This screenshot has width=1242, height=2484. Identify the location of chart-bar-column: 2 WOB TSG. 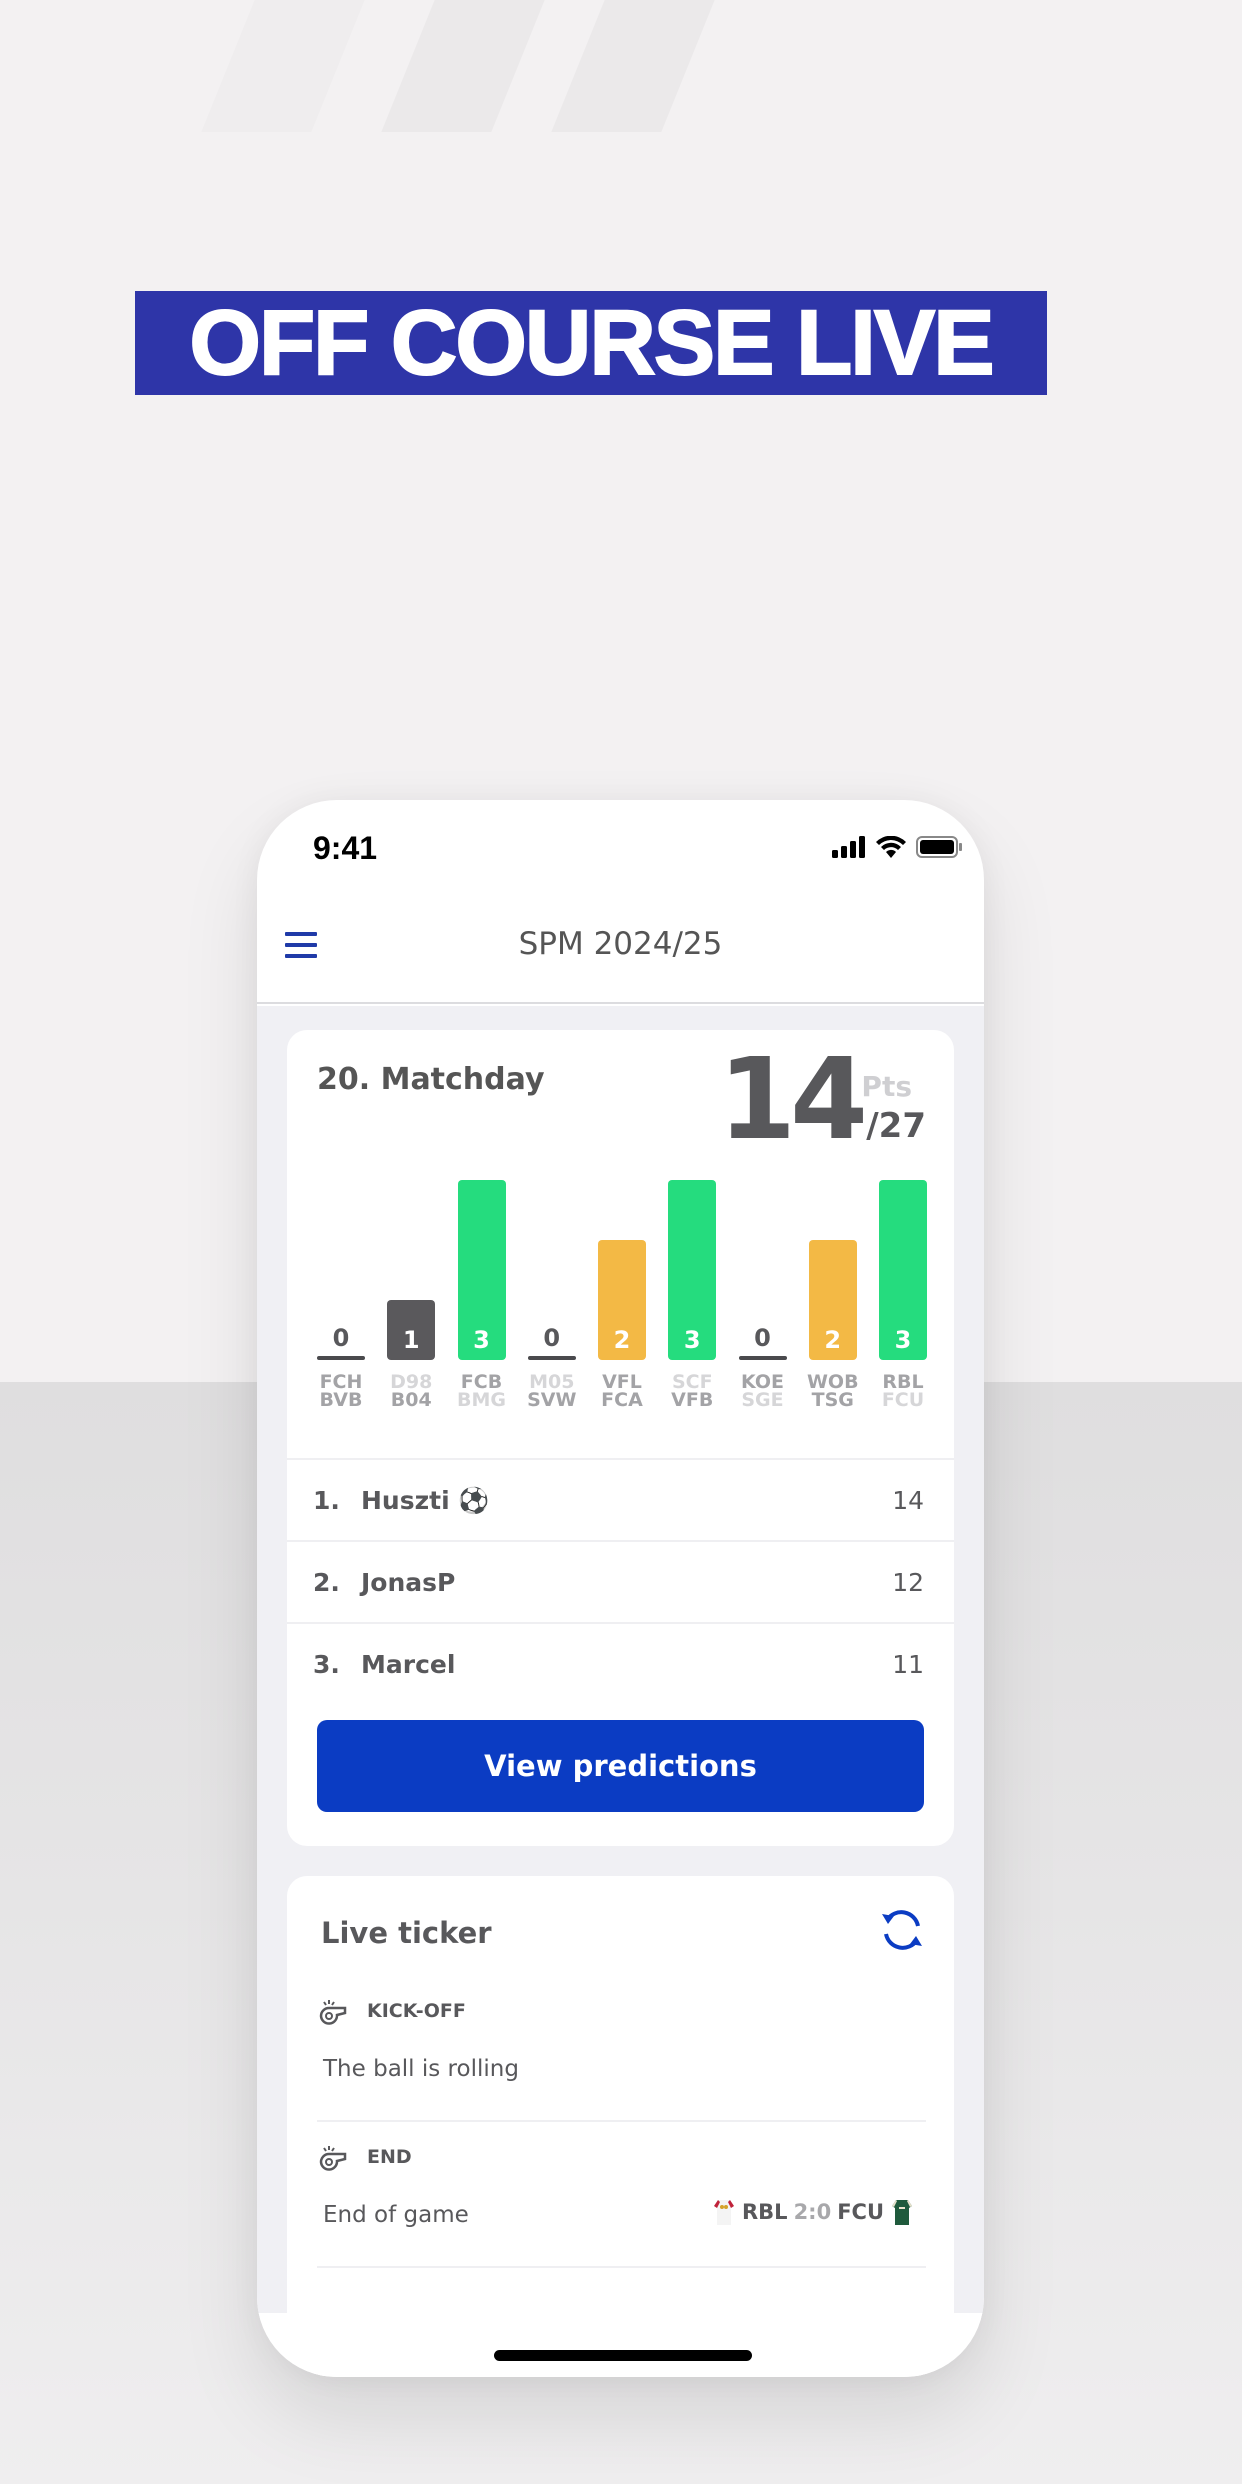
(833, 1315).